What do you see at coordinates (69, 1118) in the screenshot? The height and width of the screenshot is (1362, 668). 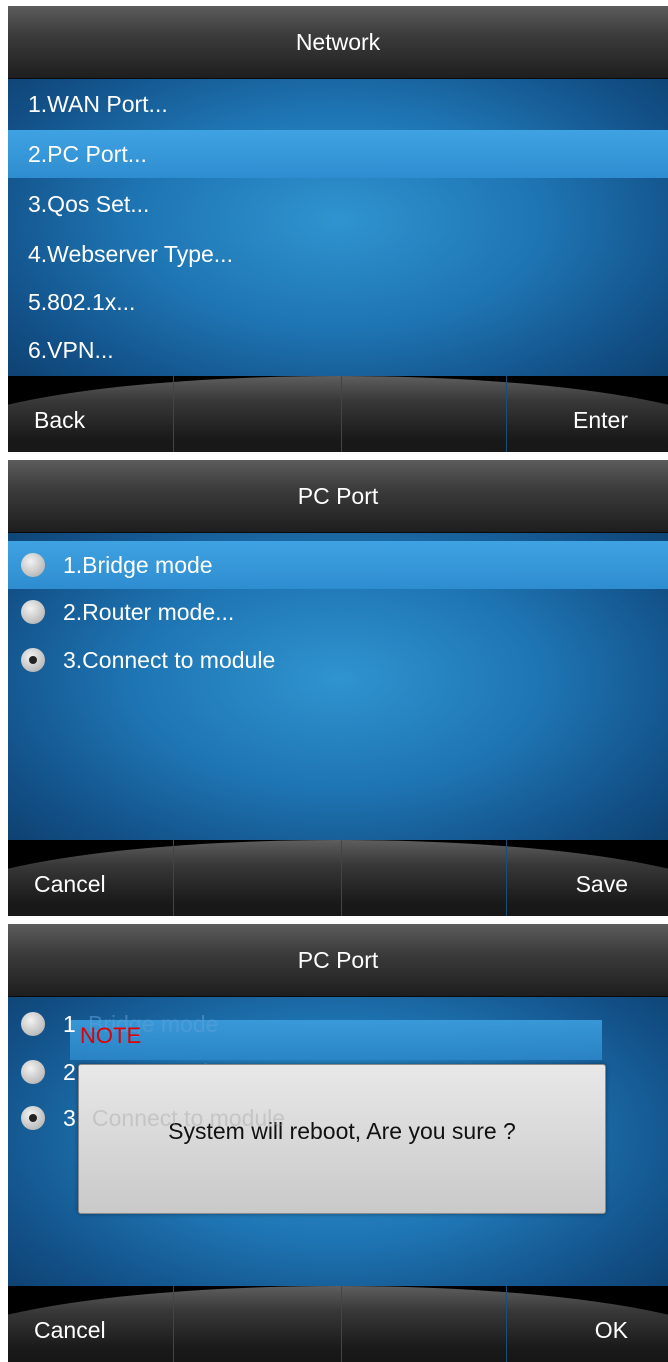 I see `option-number: 3` at bounding box center [69, 1118].